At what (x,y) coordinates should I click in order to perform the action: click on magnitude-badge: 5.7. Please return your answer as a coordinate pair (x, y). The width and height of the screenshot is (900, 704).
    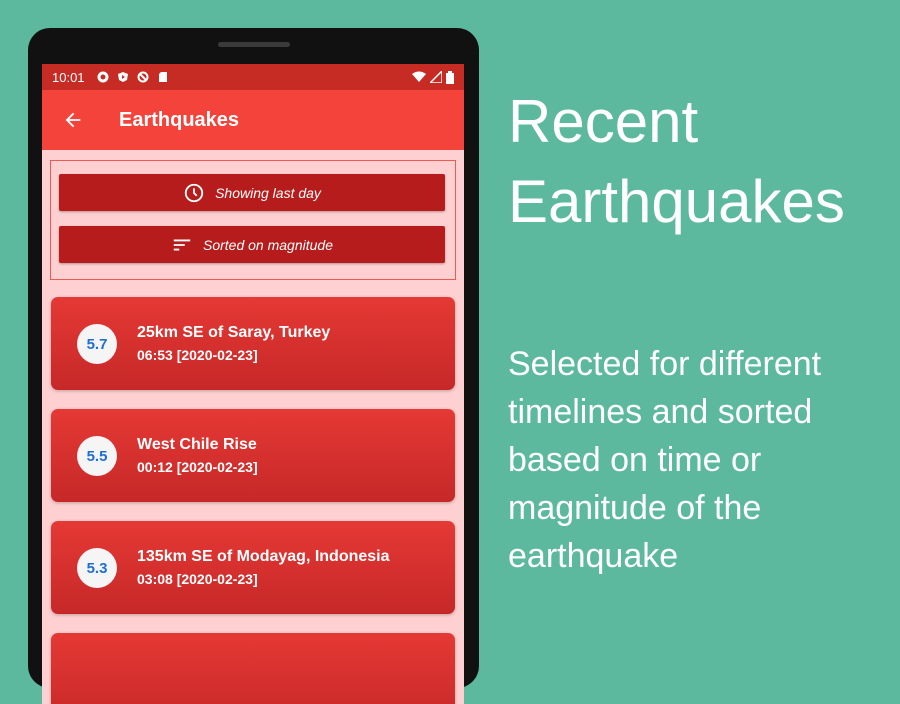
    Looking at the image, I should click on (97, 344).